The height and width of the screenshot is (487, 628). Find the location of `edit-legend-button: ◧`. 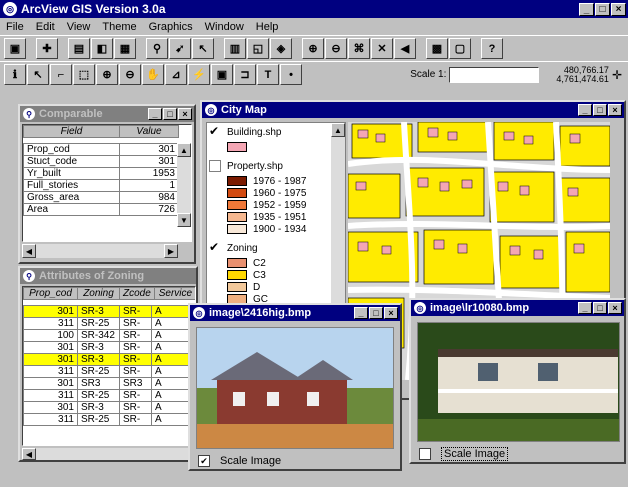

edit-legend-button: ◧ is located at coordinates (102, 48).